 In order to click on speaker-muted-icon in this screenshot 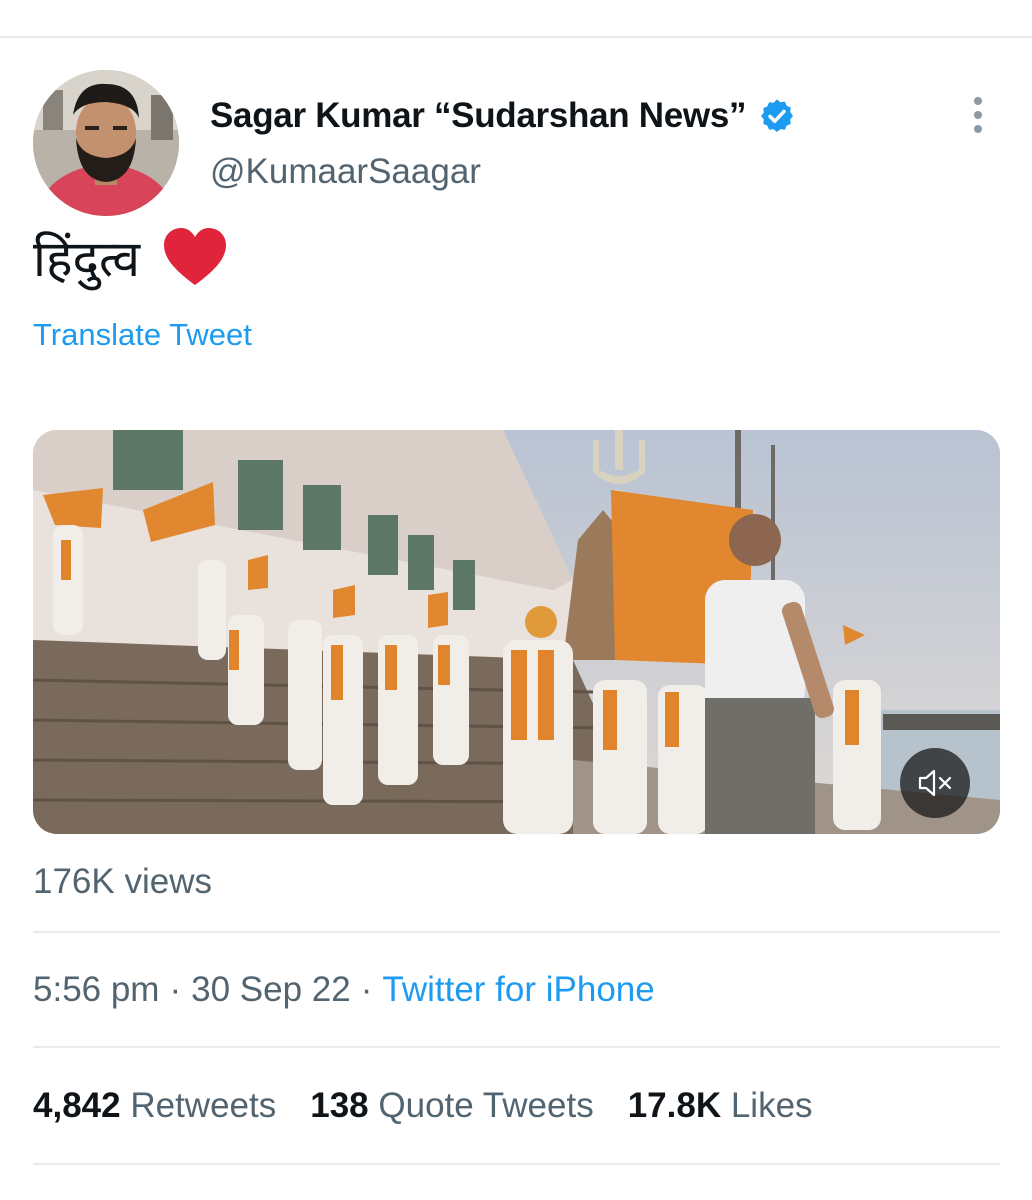, I will do `click(935, 783)`.